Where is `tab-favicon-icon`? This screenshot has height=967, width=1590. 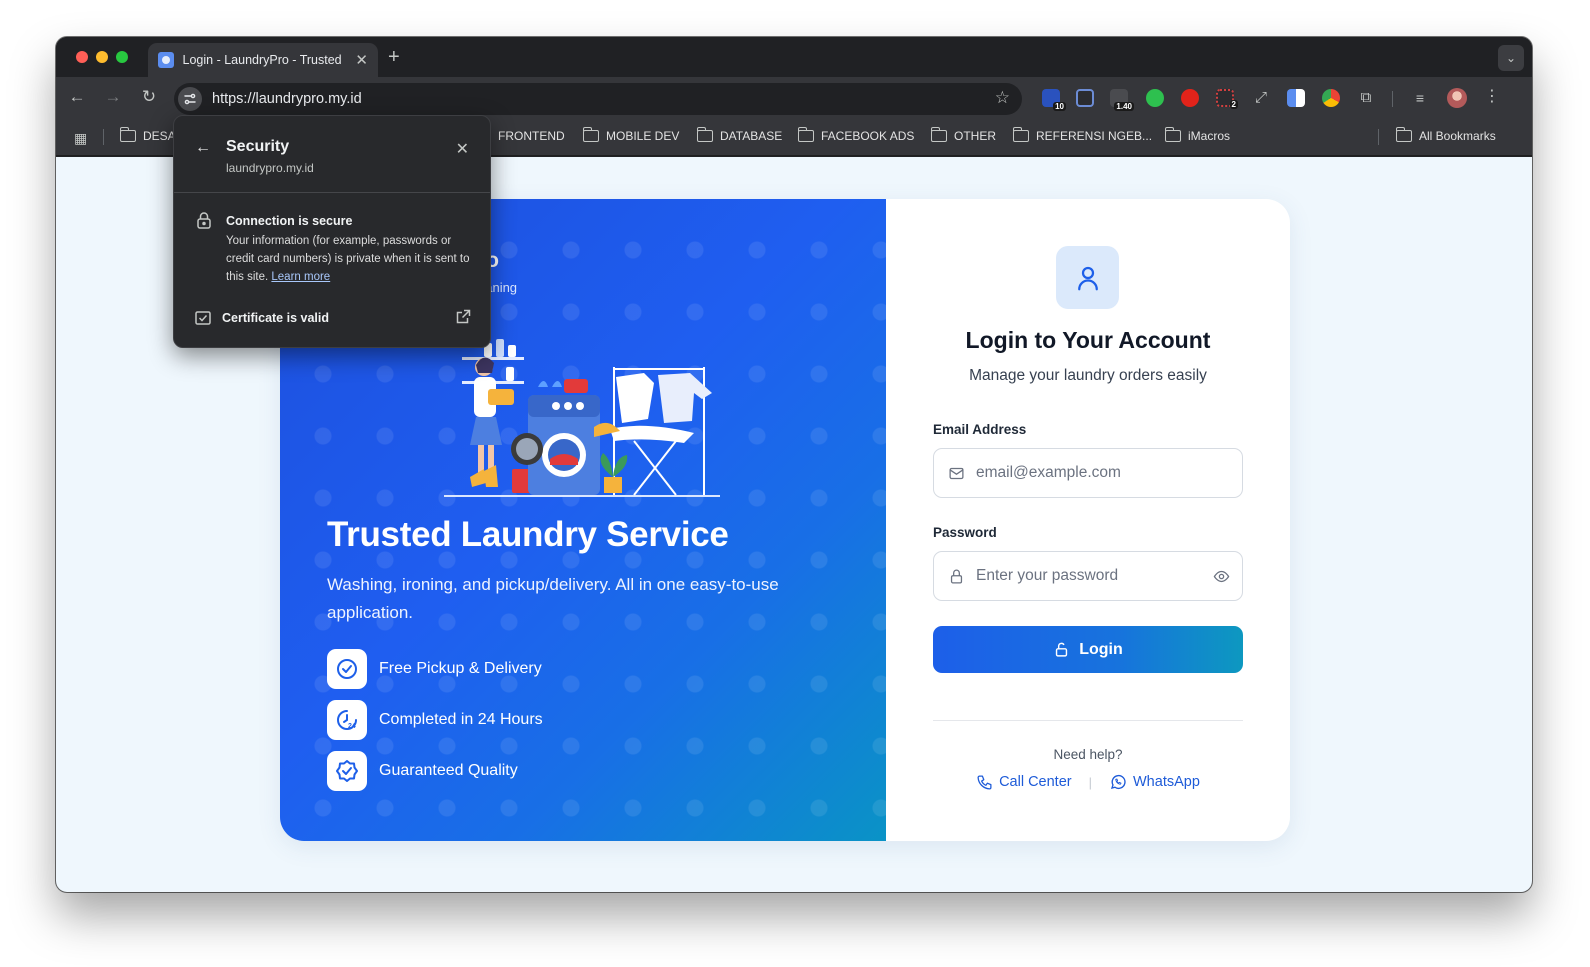 tab-favicon-icon is located at coordinates (166, 60).